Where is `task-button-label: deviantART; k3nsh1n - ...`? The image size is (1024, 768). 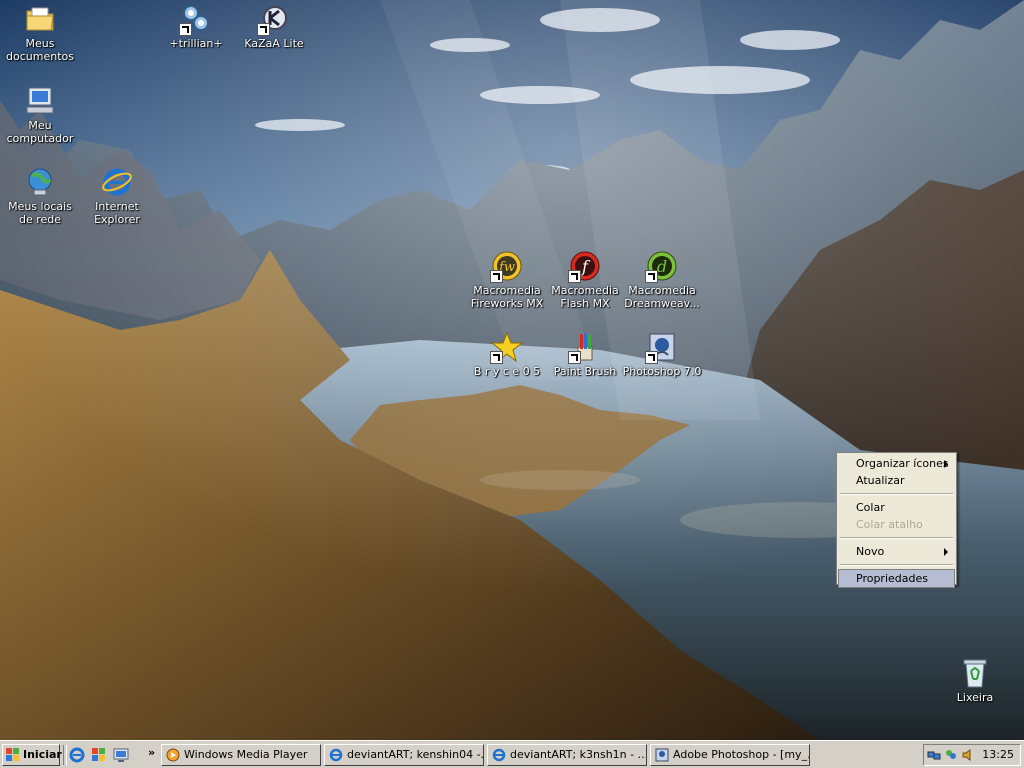
task-button-label: deviantART; k3nsh1n - ... is located at coordinates (578, 754).